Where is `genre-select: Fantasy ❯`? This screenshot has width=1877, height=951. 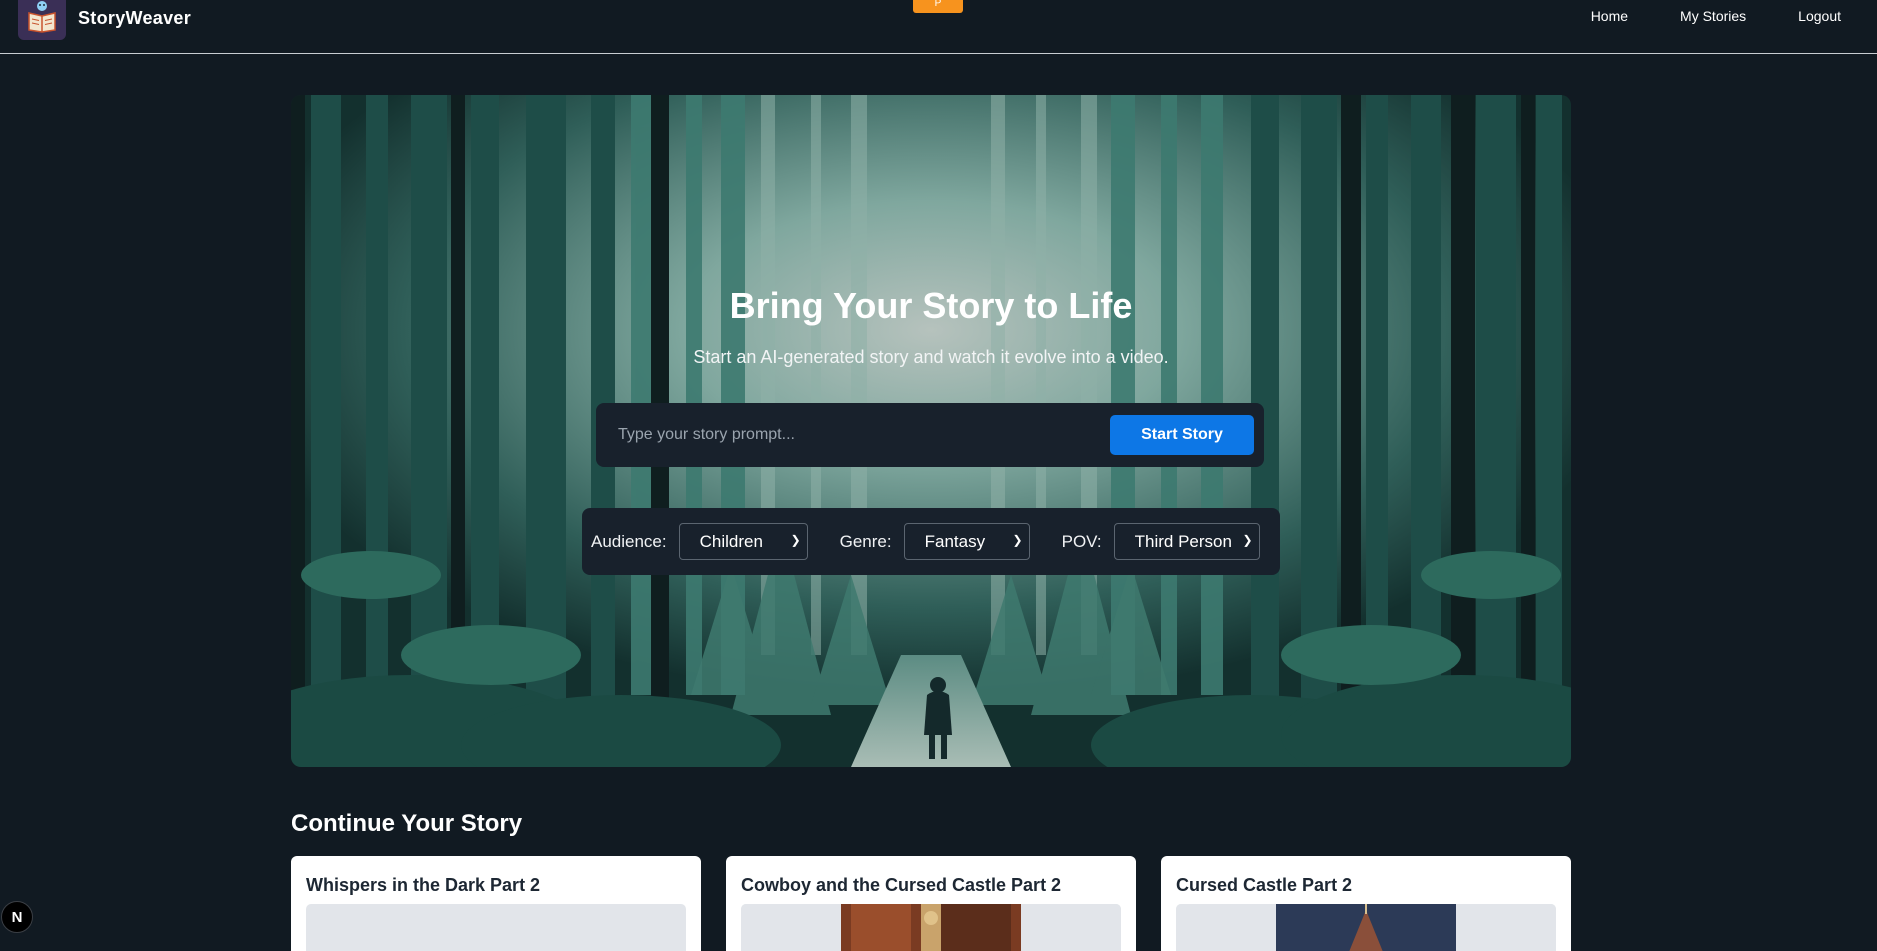 genre-select: Fantasy ❯ is located at coordinates (966, 541).